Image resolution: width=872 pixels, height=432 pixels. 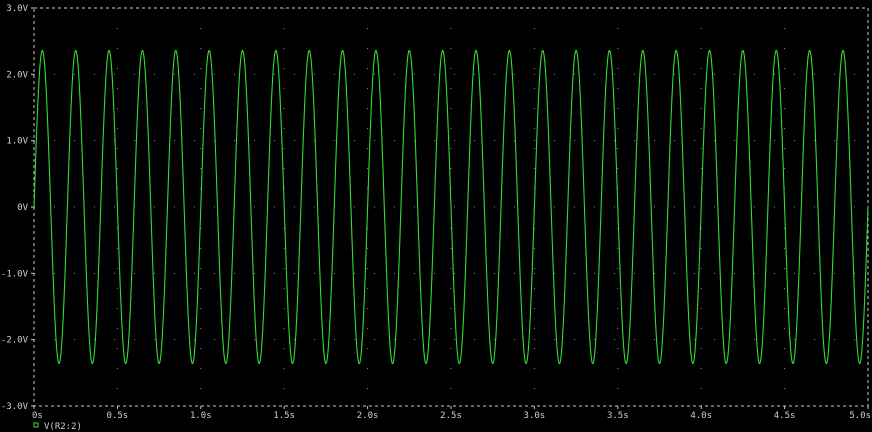 I want to click on x-tick-label: 3.5s, so click(x=618, y=416).